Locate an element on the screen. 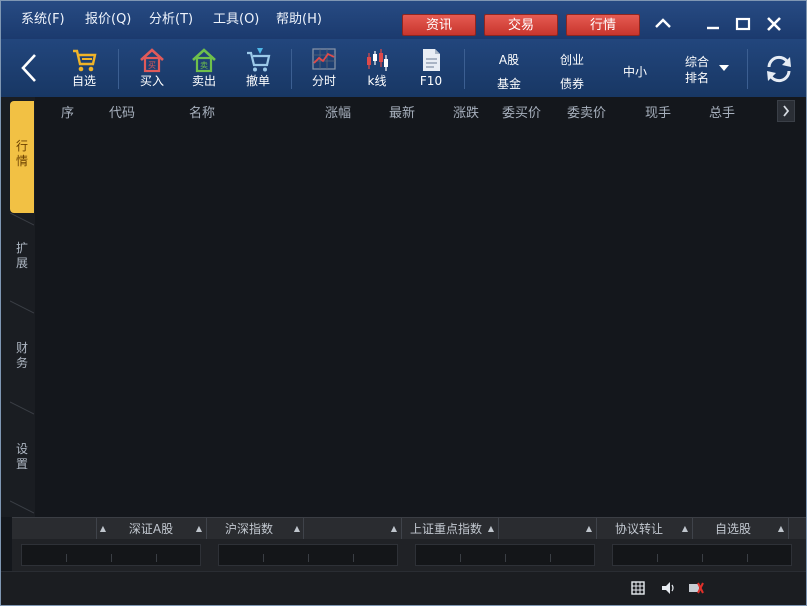  svg-text: 买 is located at coordinates (152, 65).